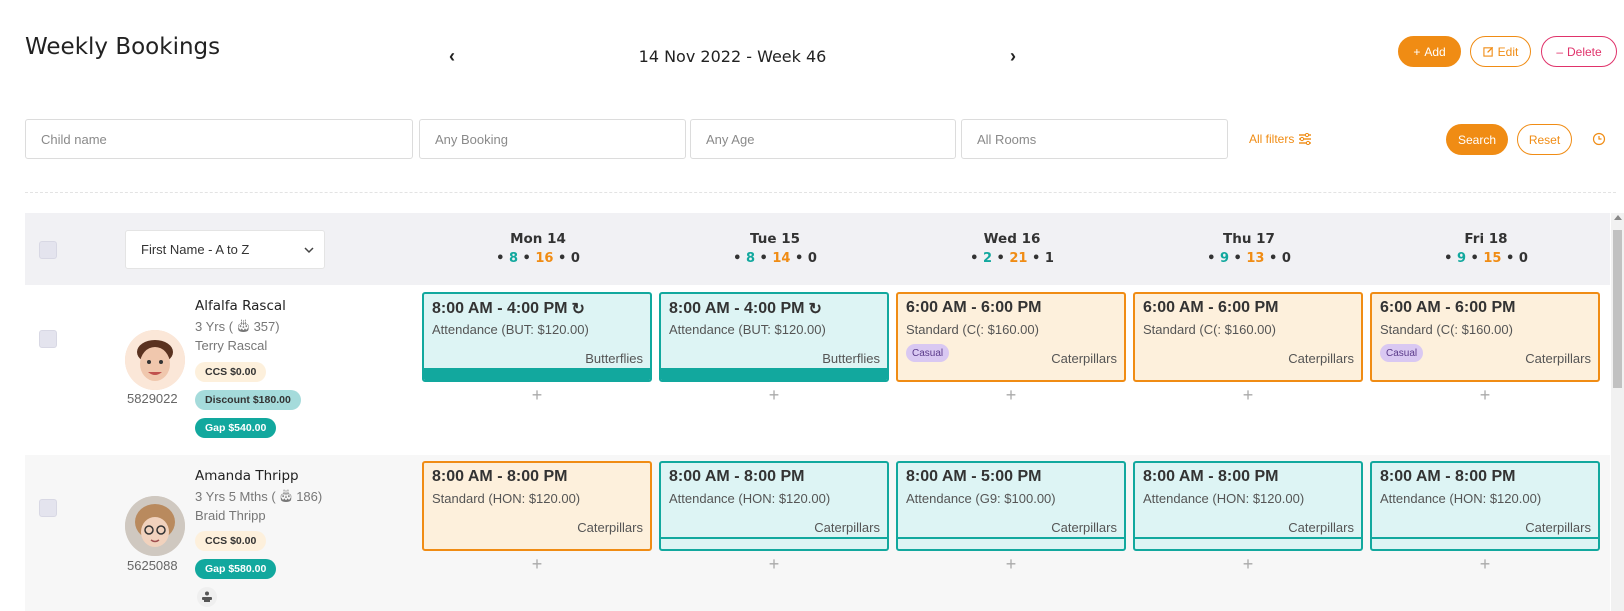  I want to click on scroll-thumb, so click(1617, 309).